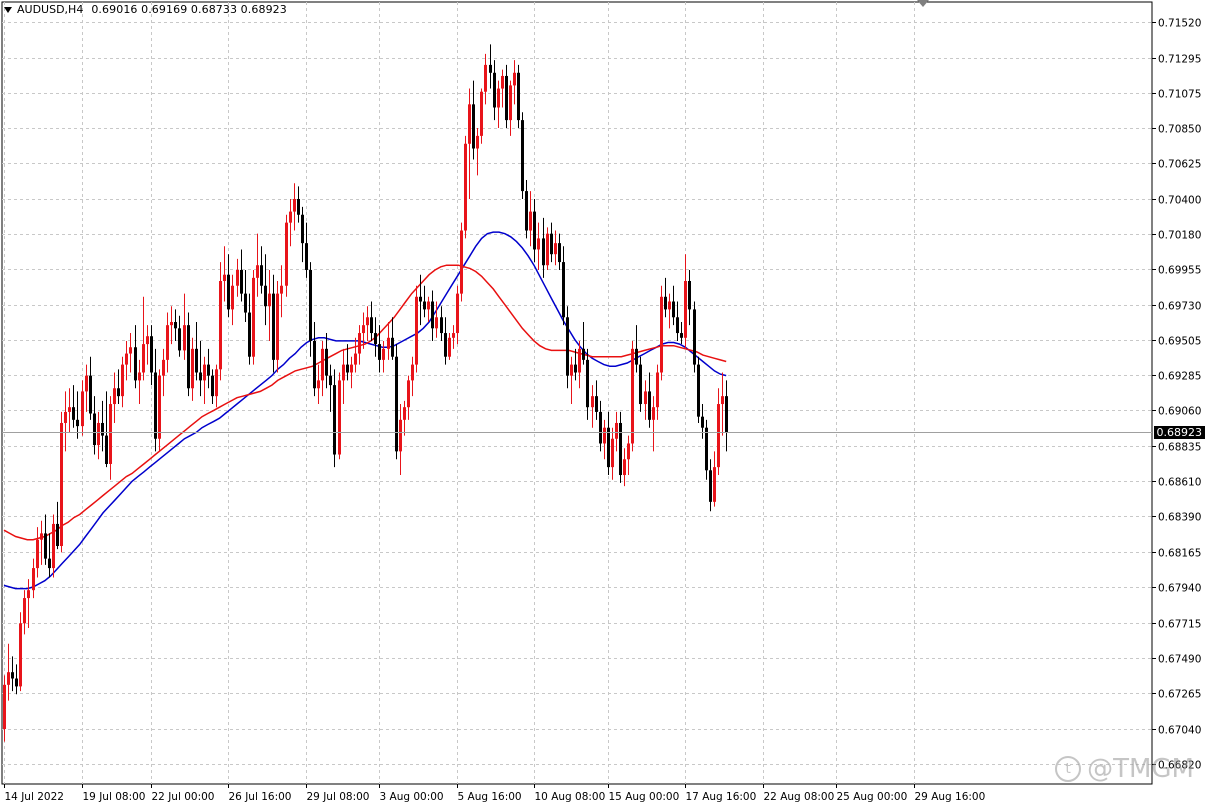 Image resolution: width=1208 pixels, height=808 pixels. I want to click on y-tick-label: 0.71295, so click(1179, 60).